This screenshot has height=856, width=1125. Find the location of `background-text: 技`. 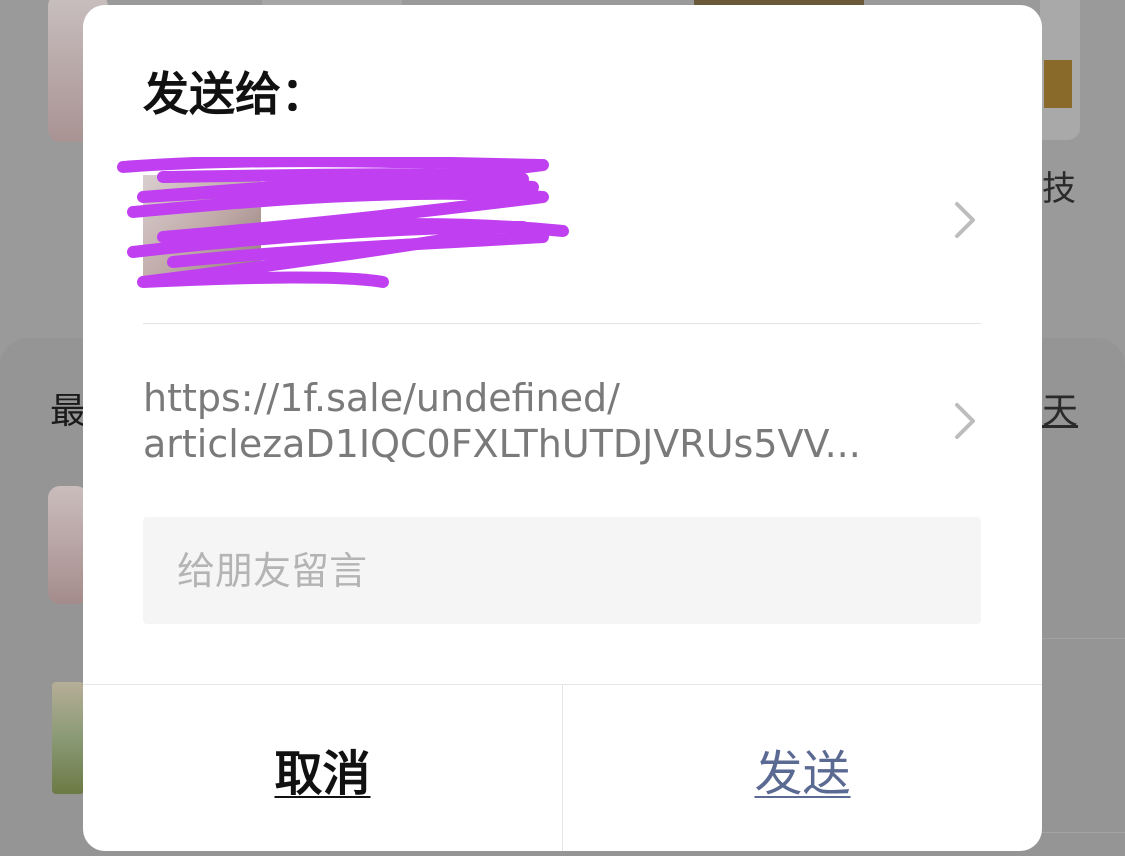

background-text: 技 is located at coordinates (1059, 189).